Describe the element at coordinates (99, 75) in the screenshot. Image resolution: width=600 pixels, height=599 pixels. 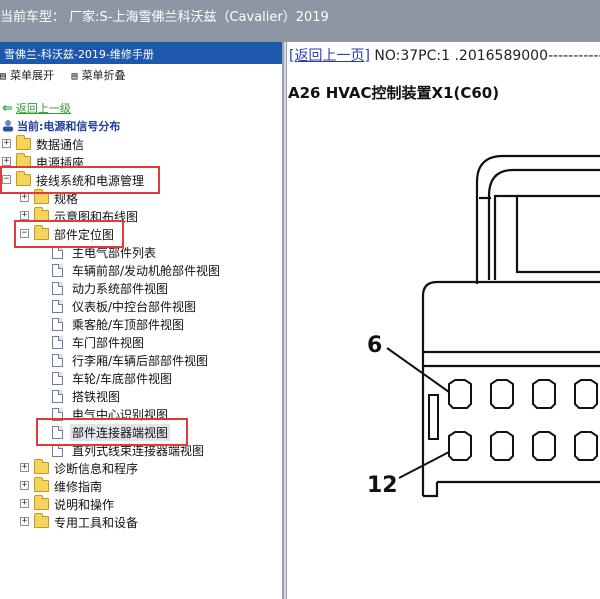
I see `collapse-all-button: ▤ 菜单折叠` at that location.